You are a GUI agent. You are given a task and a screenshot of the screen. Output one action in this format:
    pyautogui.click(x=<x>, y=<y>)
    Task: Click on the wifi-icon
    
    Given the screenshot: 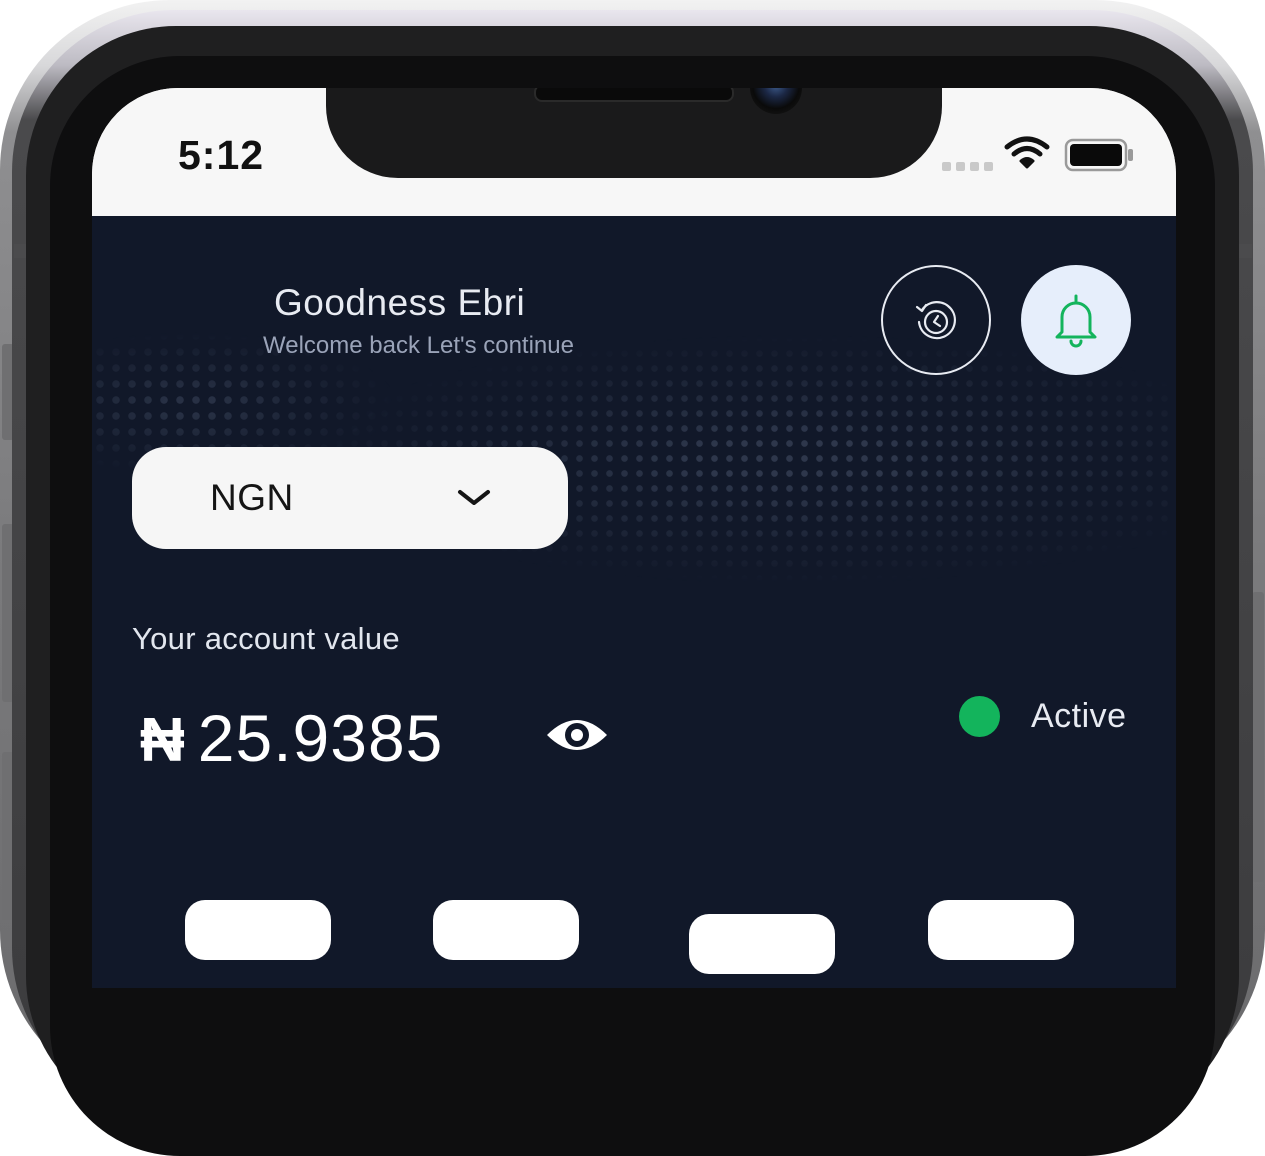 What is the action you would take?
    pyautogui.click(x=1027, y=152)
    